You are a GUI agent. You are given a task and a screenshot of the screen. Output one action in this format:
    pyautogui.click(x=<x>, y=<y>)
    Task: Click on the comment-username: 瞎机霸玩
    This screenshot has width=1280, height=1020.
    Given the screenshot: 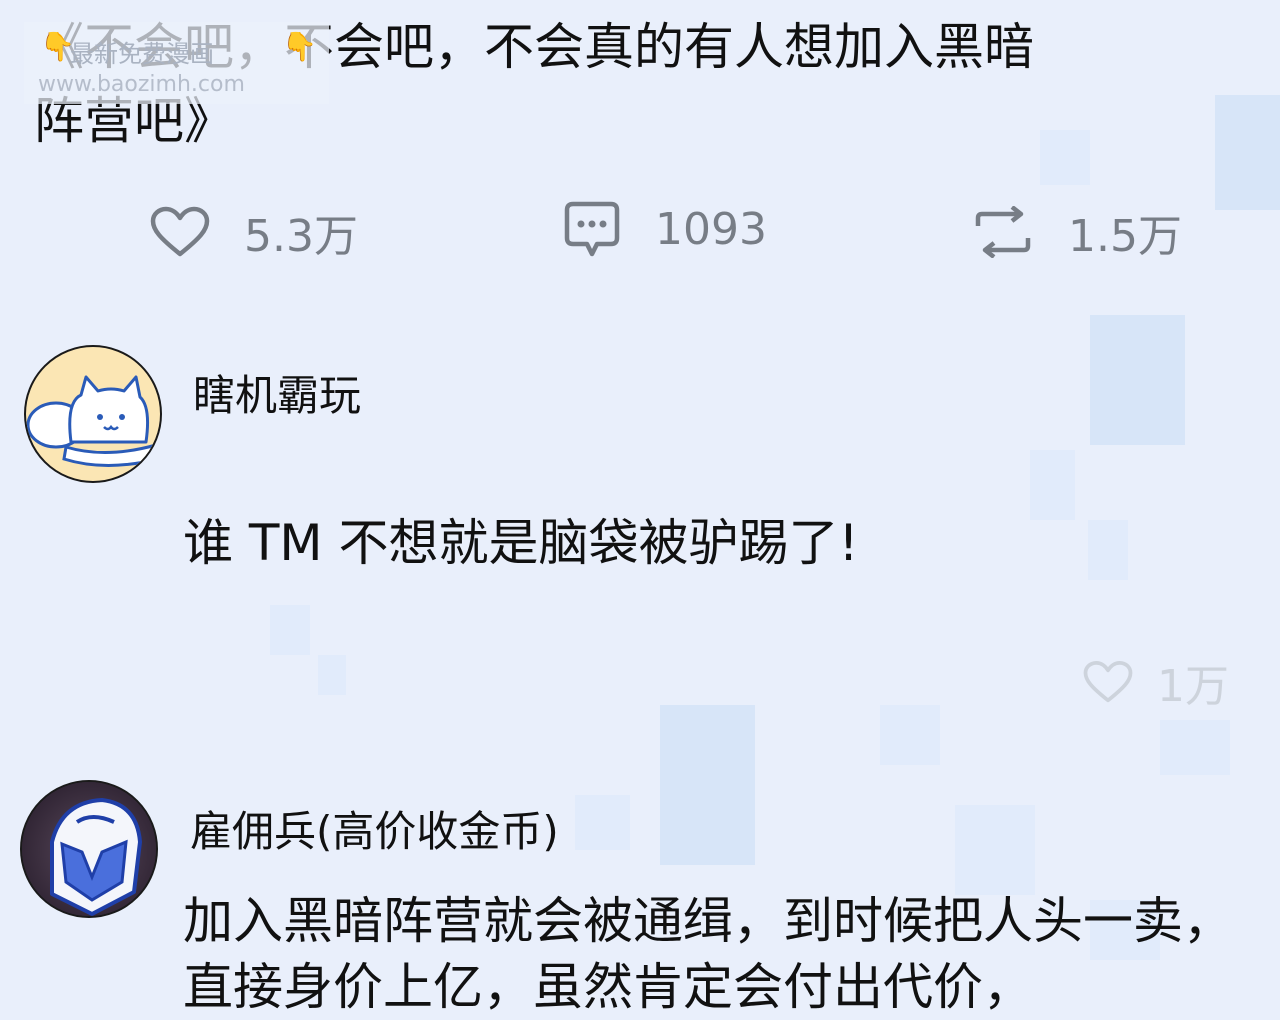 What is the action you would take?
    pyautogui.click(x=277, y=392)
    